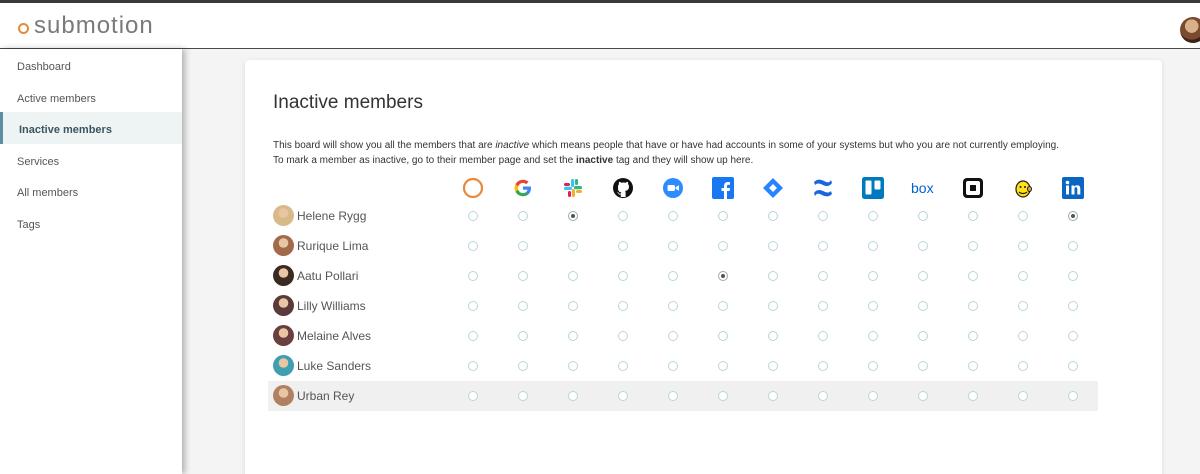 This screenshot has width=1200, height=474. What do you see at coordinates (91, 97) in the screenshot?
I see `sidebar-item-active-members: Active members` at bounding box center [91, 97].